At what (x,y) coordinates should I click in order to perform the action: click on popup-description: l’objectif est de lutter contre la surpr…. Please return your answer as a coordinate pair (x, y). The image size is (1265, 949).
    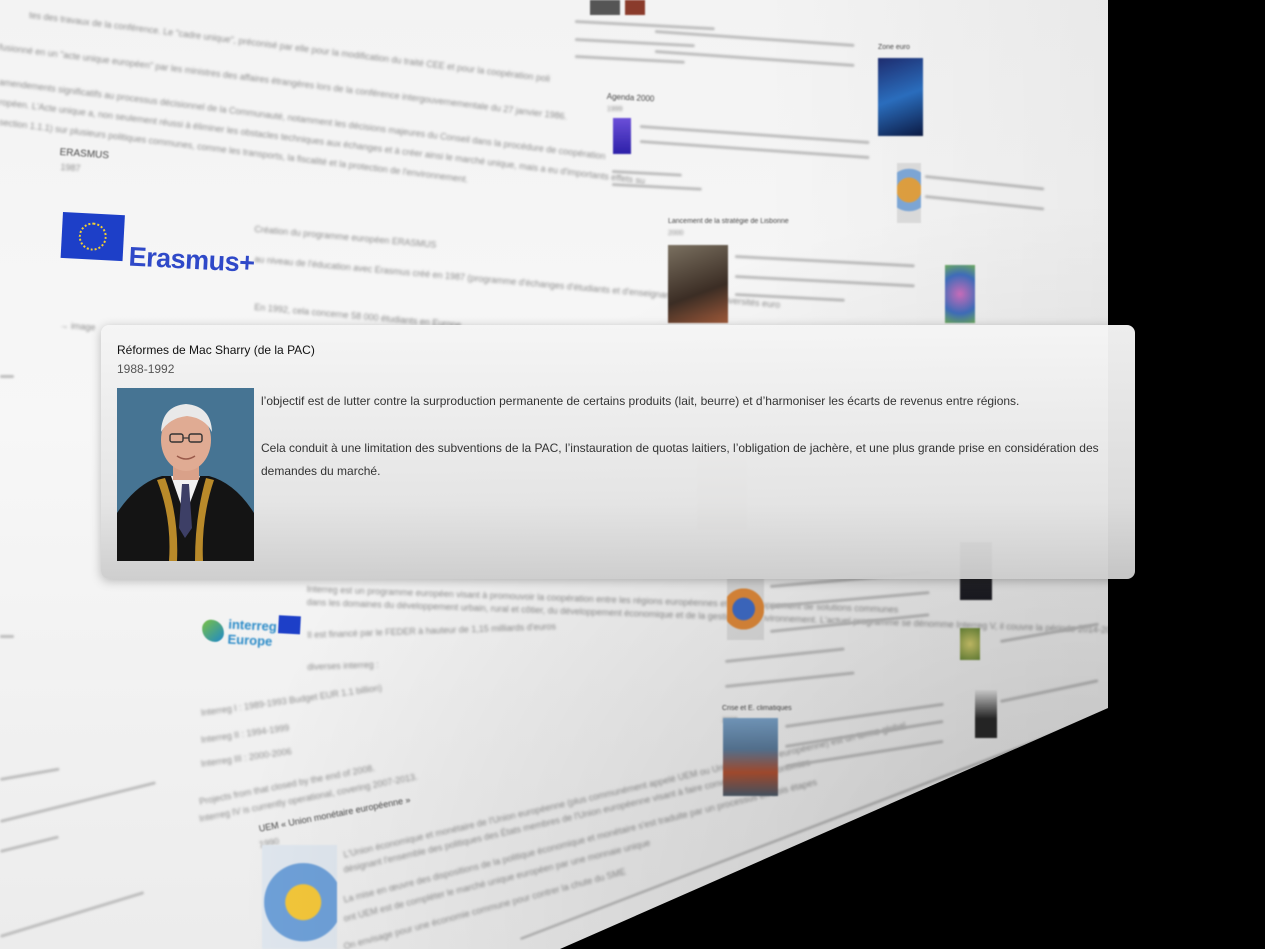
    Looking at the image, I should click on (692, 448).